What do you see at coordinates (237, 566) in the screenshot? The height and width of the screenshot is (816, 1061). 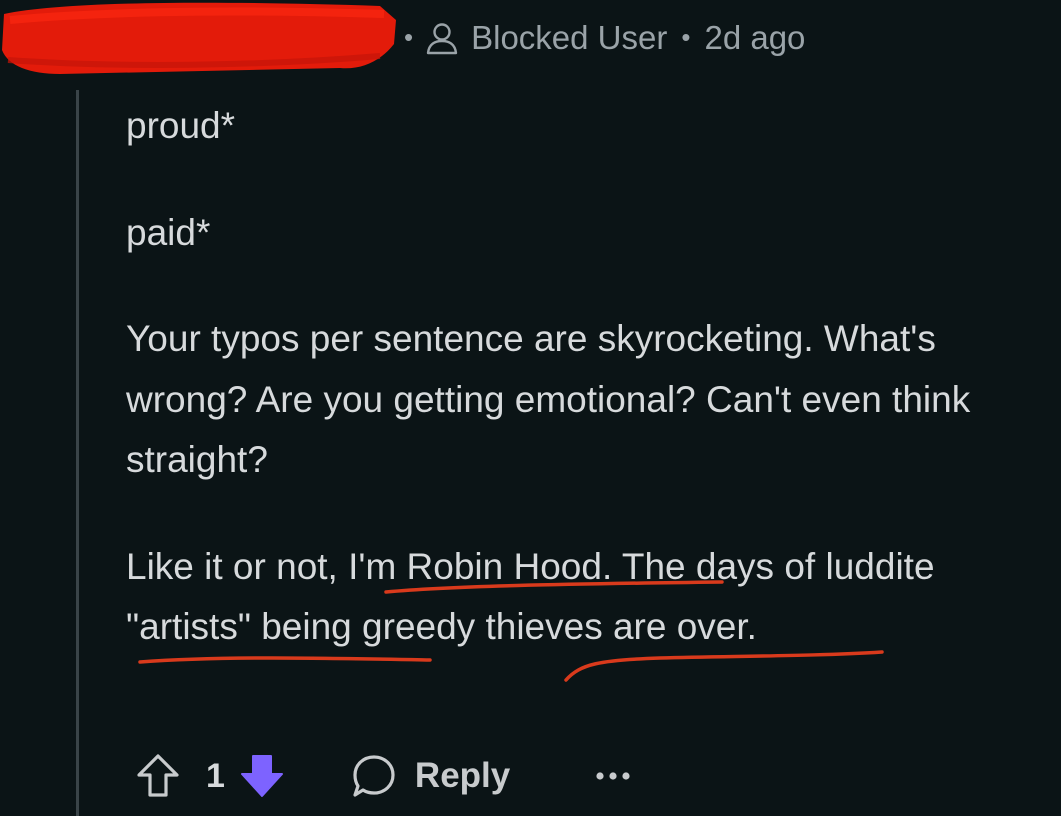 I see `paragraph-4-part1: Like it or not,` at bounding box center [237, 566].